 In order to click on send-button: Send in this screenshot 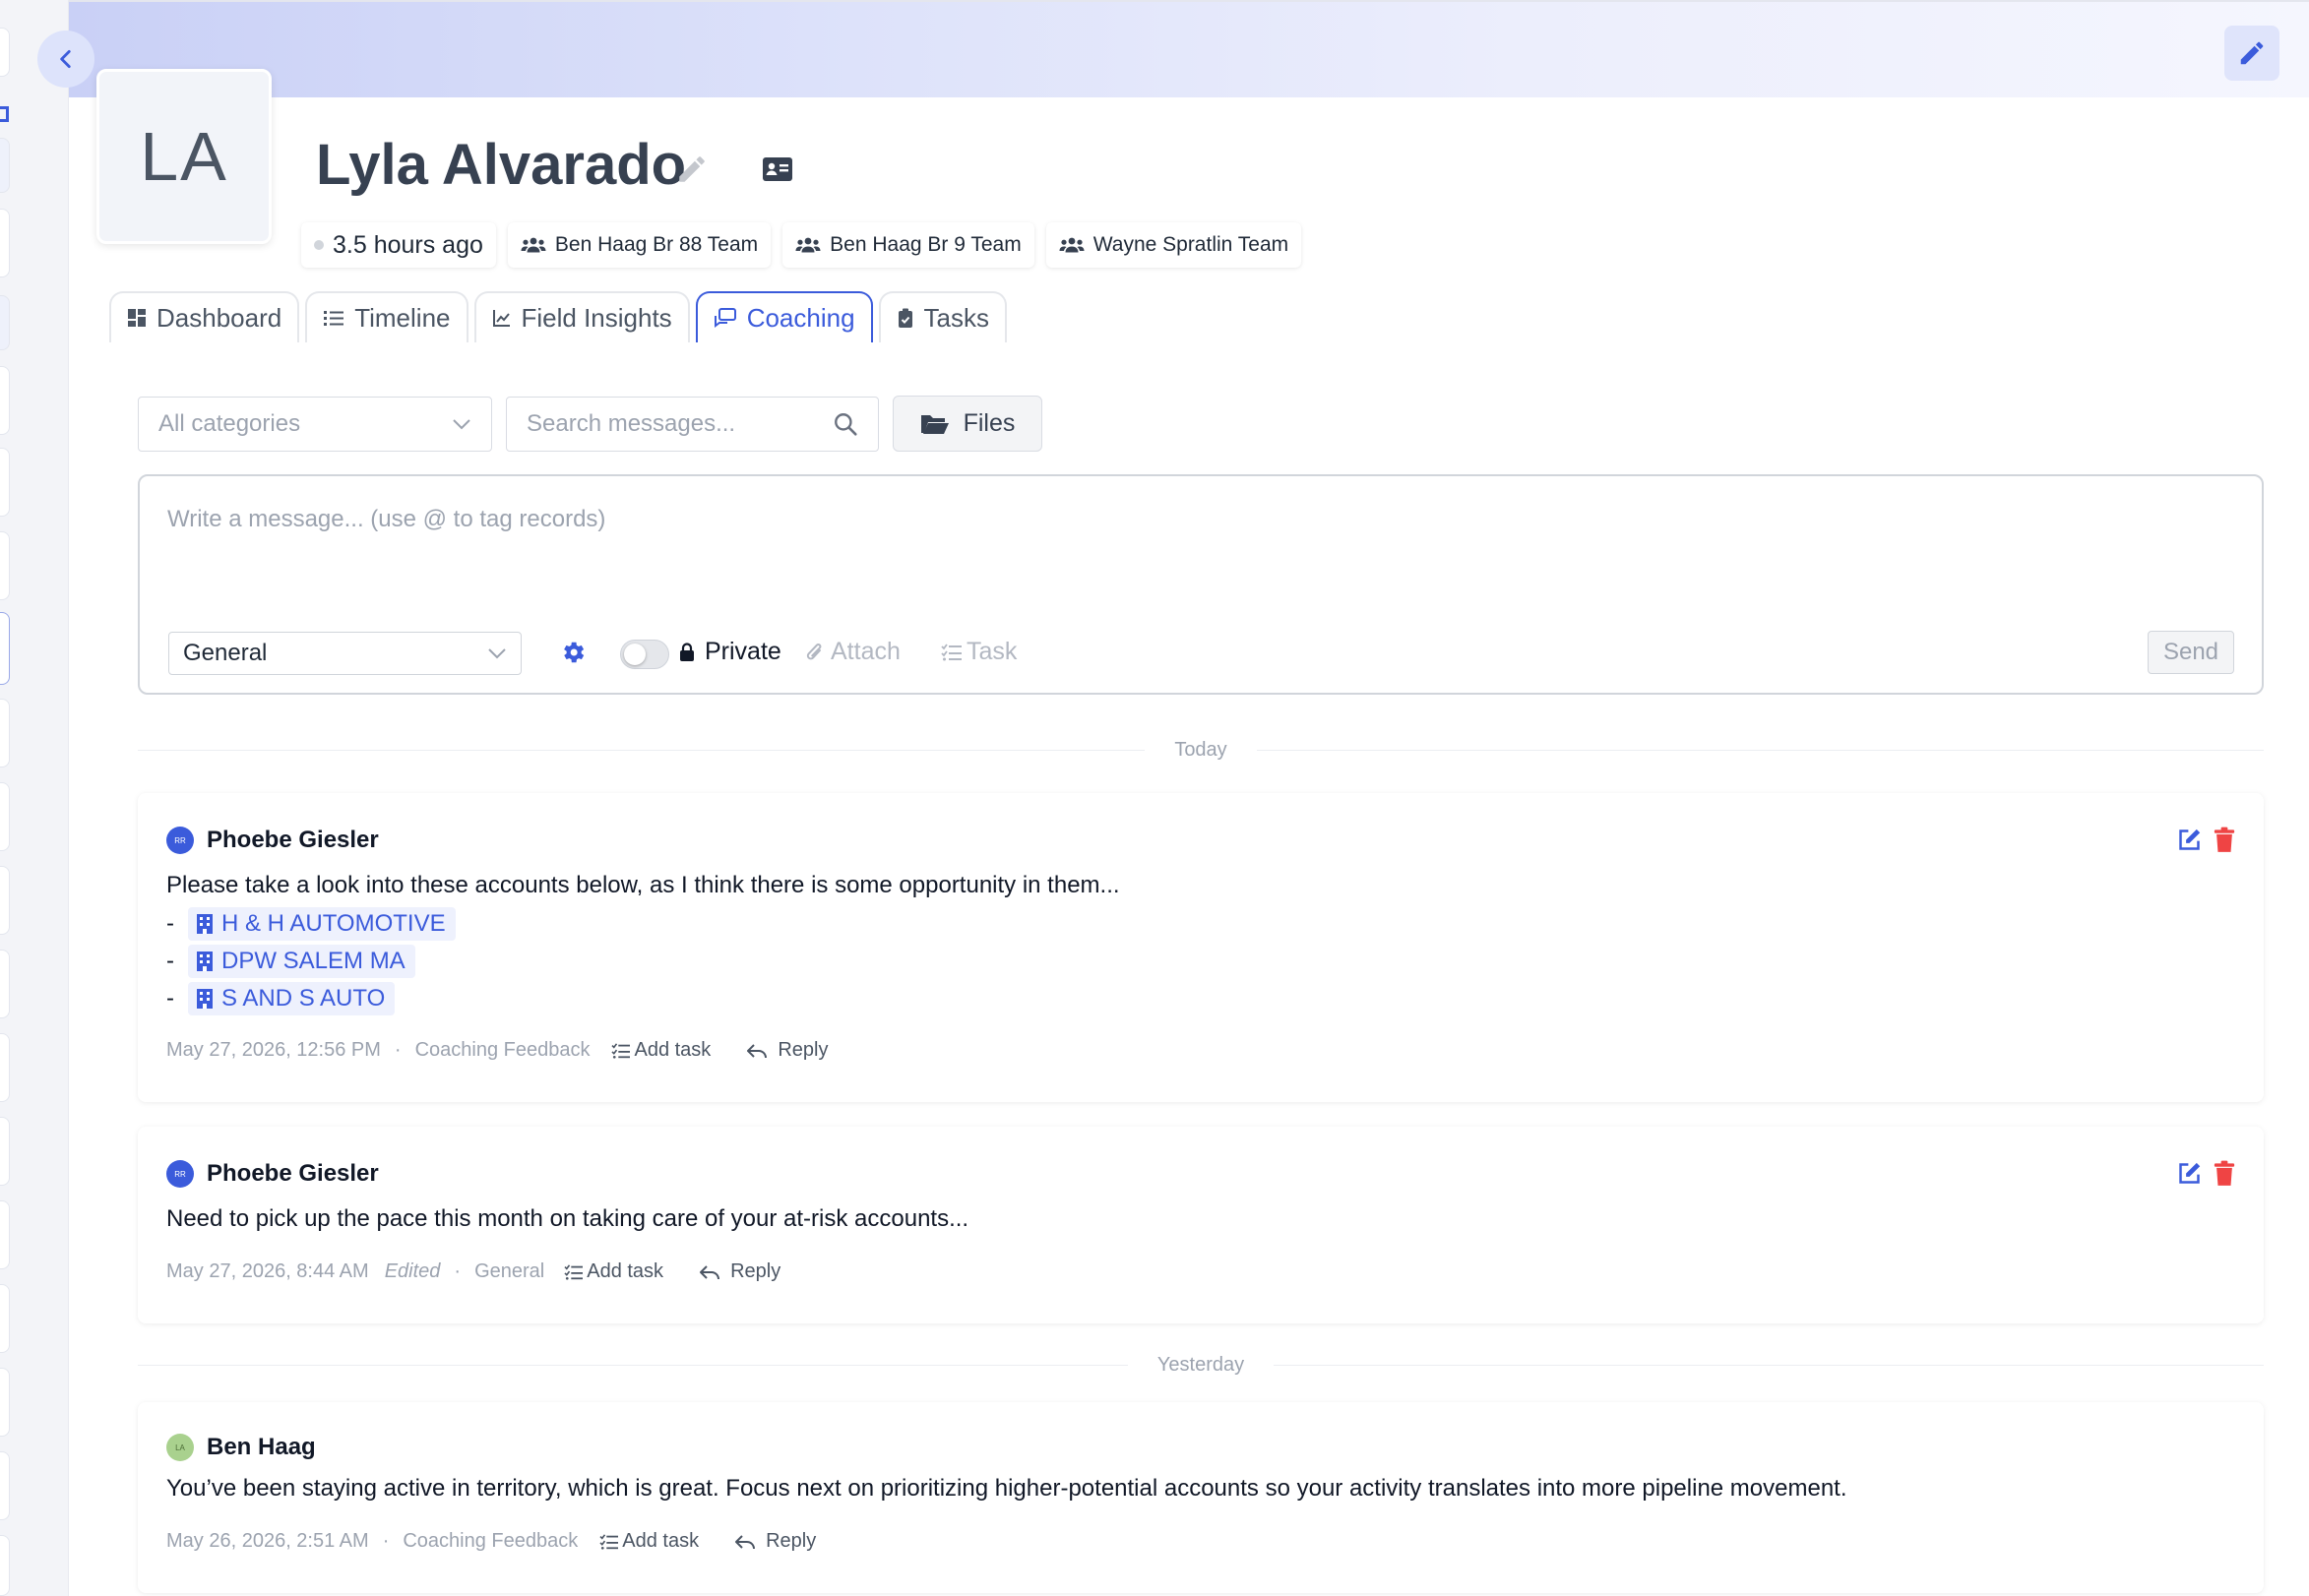, I will do `click(2191, 652)`.